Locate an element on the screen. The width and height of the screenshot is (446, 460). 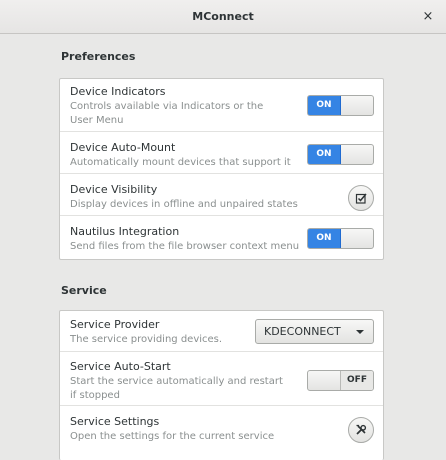
preferences-heading: Preferences is located at coordinates (98, 56).